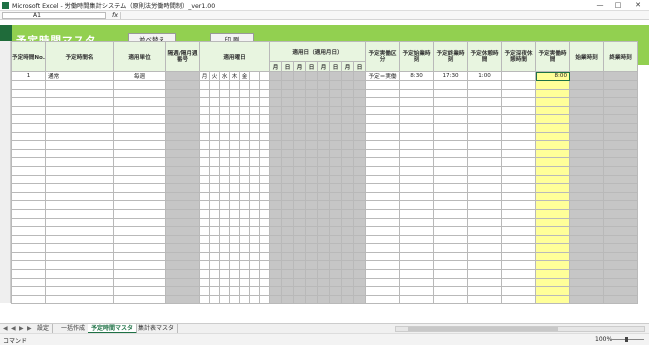 Image resolution: width=649 pixels, height=345 pixels. Describe the element at coordinates (205, 76) in the screenshot. I see `cell-weekday-mon: 月` at that location.